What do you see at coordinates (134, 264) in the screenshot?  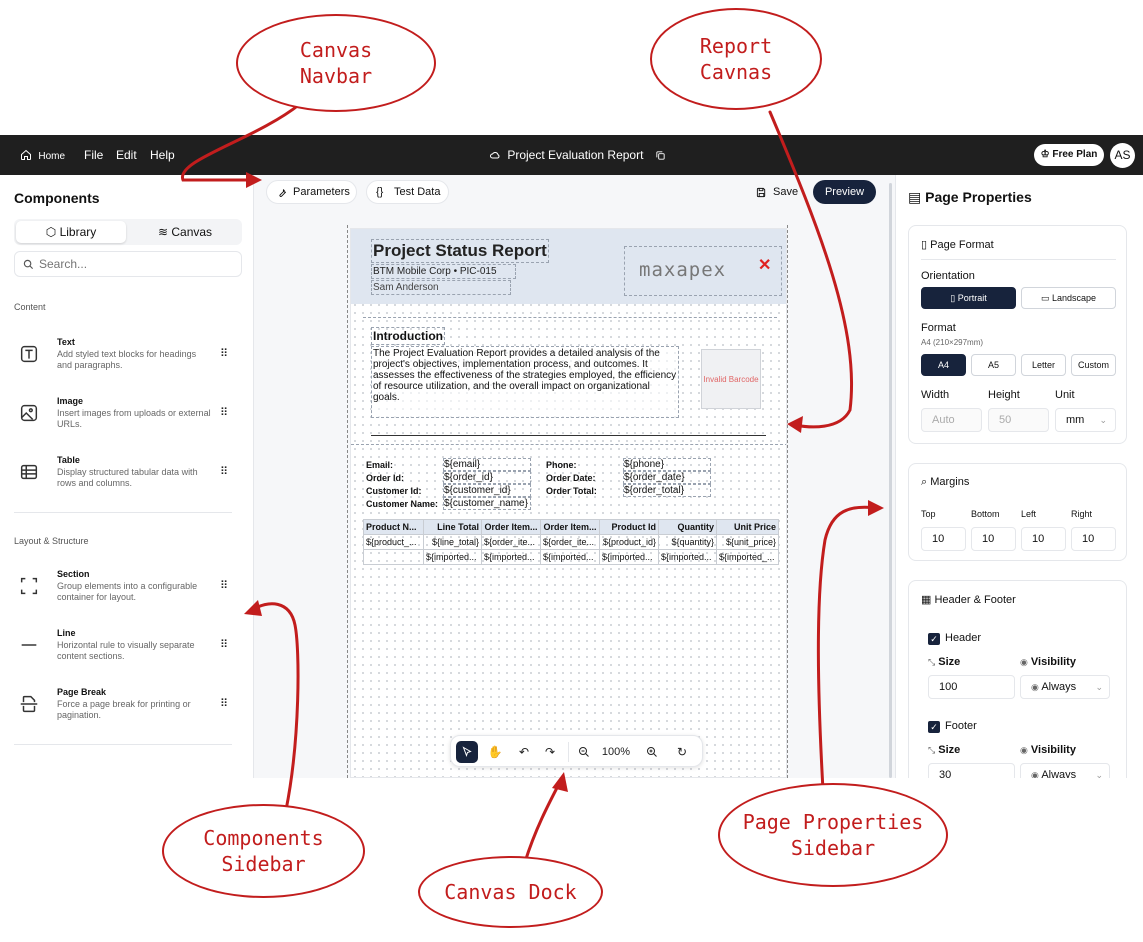 I see `search-input` at bounding box center [134, 264].